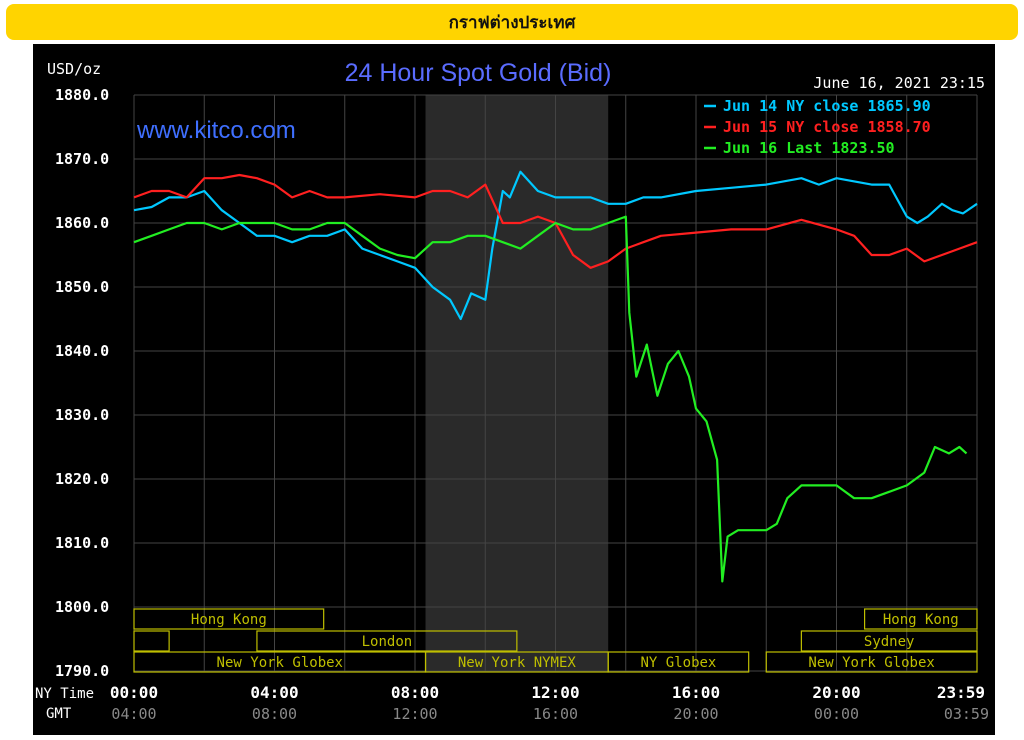 The height and width of the screenshot is (740, 1024). Describe the element at coordinates (414, 714) in the screenshot. I see `x-gmt-tick: 12:00` at that location.